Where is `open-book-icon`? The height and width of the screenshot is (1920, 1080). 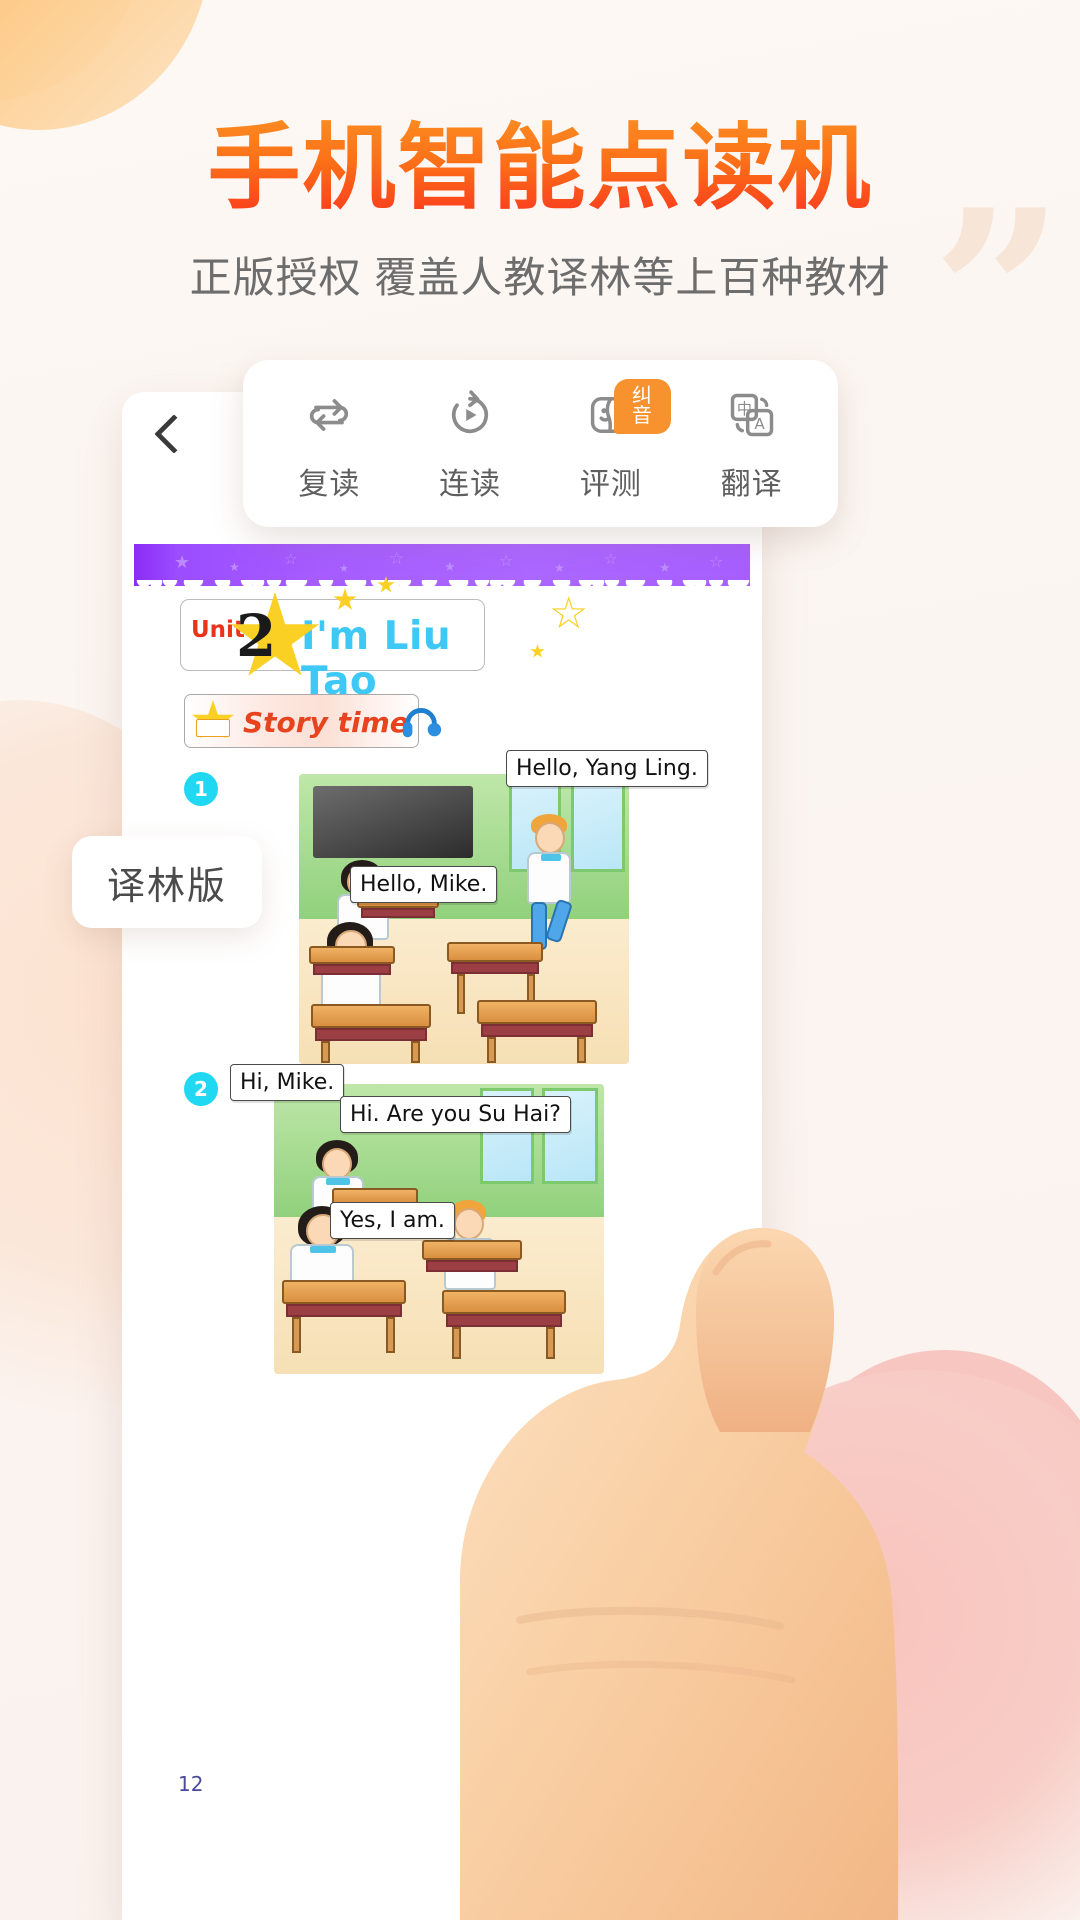 open-book-icon is located at coordinates (213, 728).